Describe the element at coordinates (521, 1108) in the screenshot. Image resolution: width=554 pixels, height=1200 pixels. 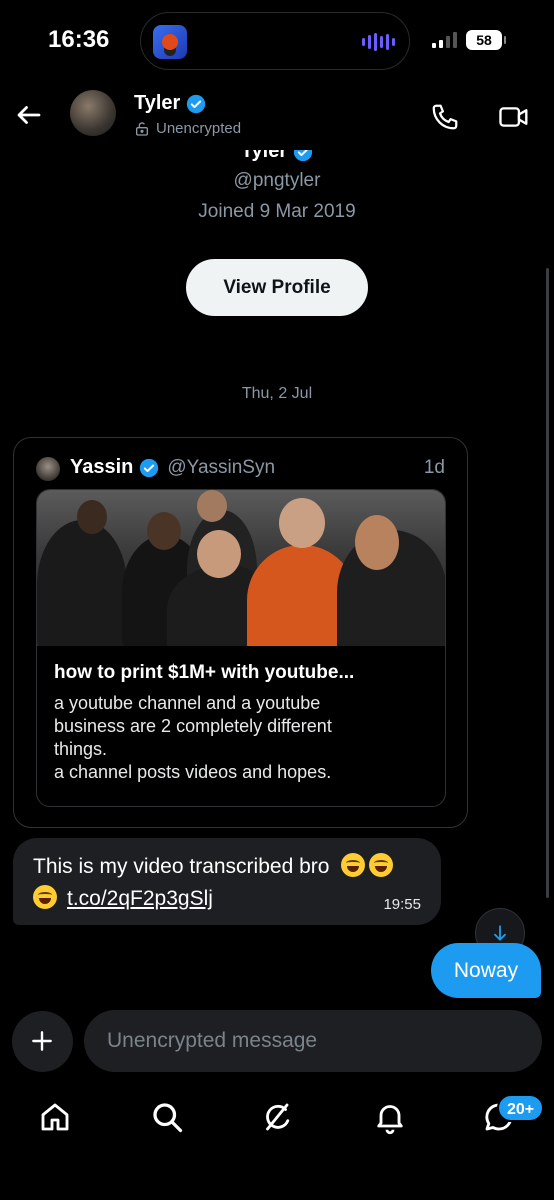
I see `messages-badge: 20+` at that location.